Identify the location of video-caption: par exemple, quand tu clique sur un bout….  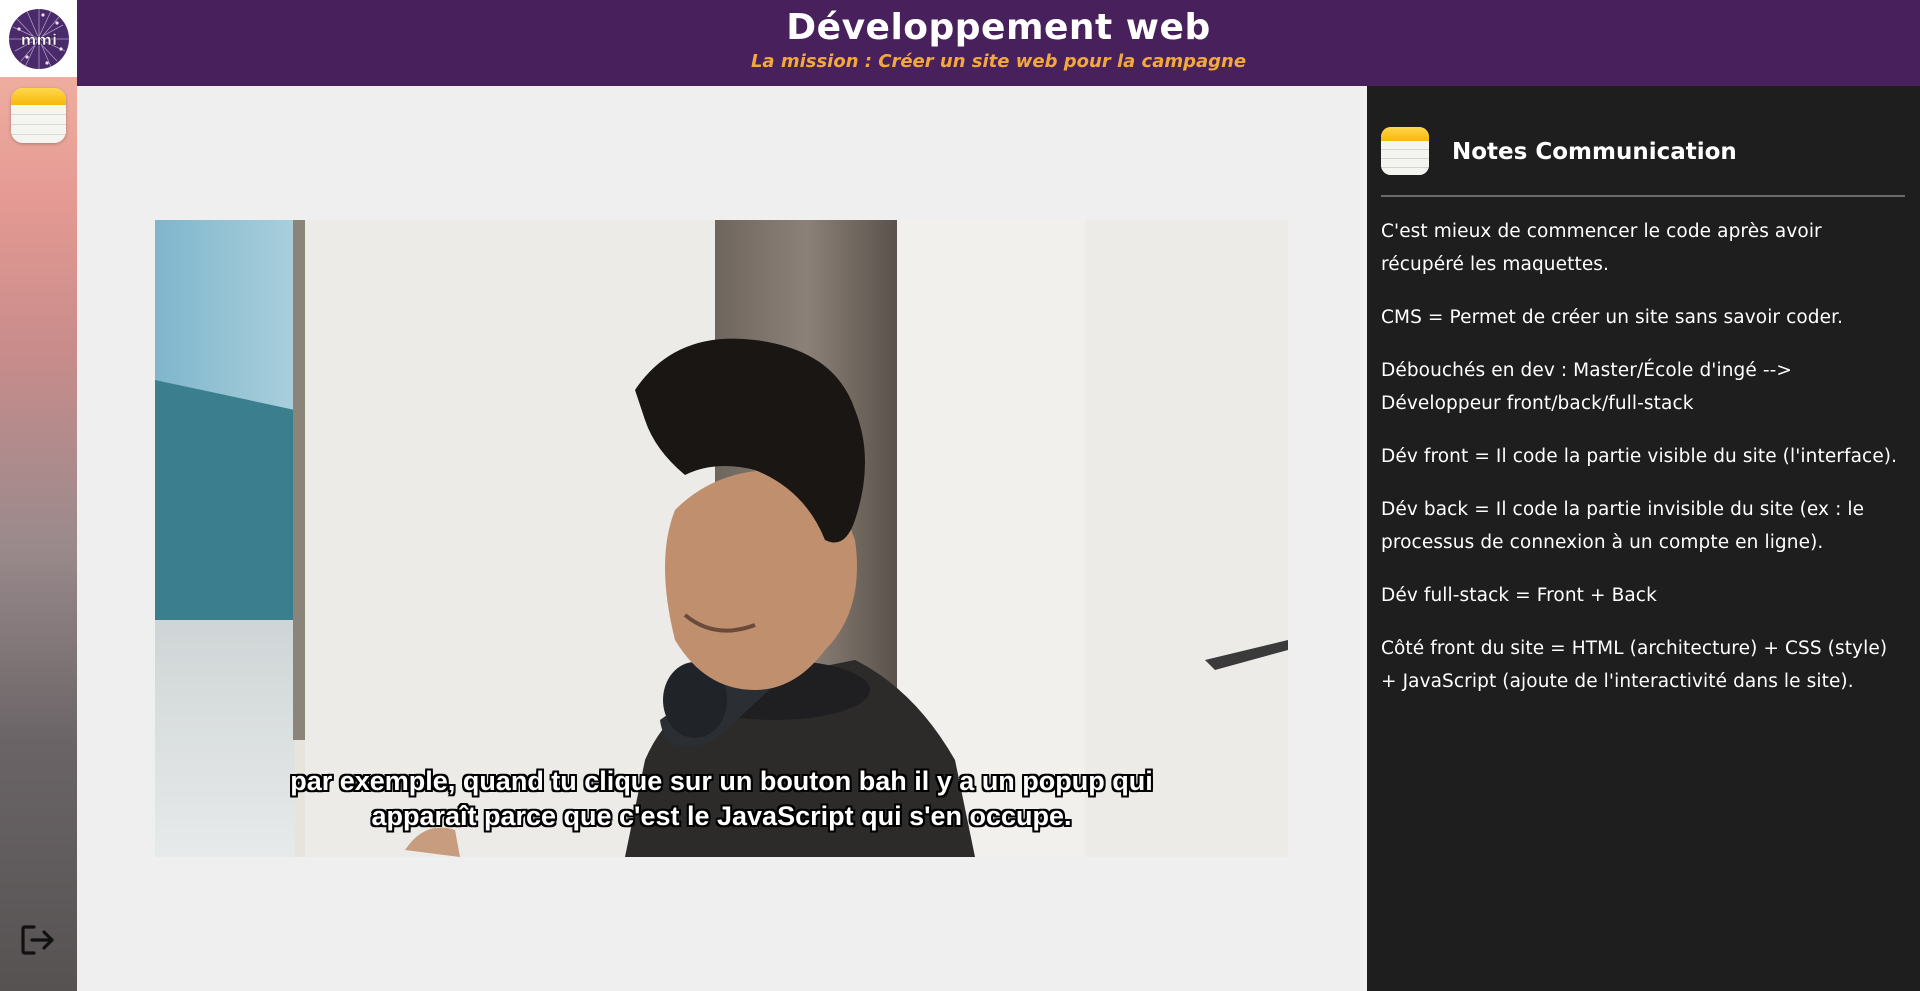
(721, 799).